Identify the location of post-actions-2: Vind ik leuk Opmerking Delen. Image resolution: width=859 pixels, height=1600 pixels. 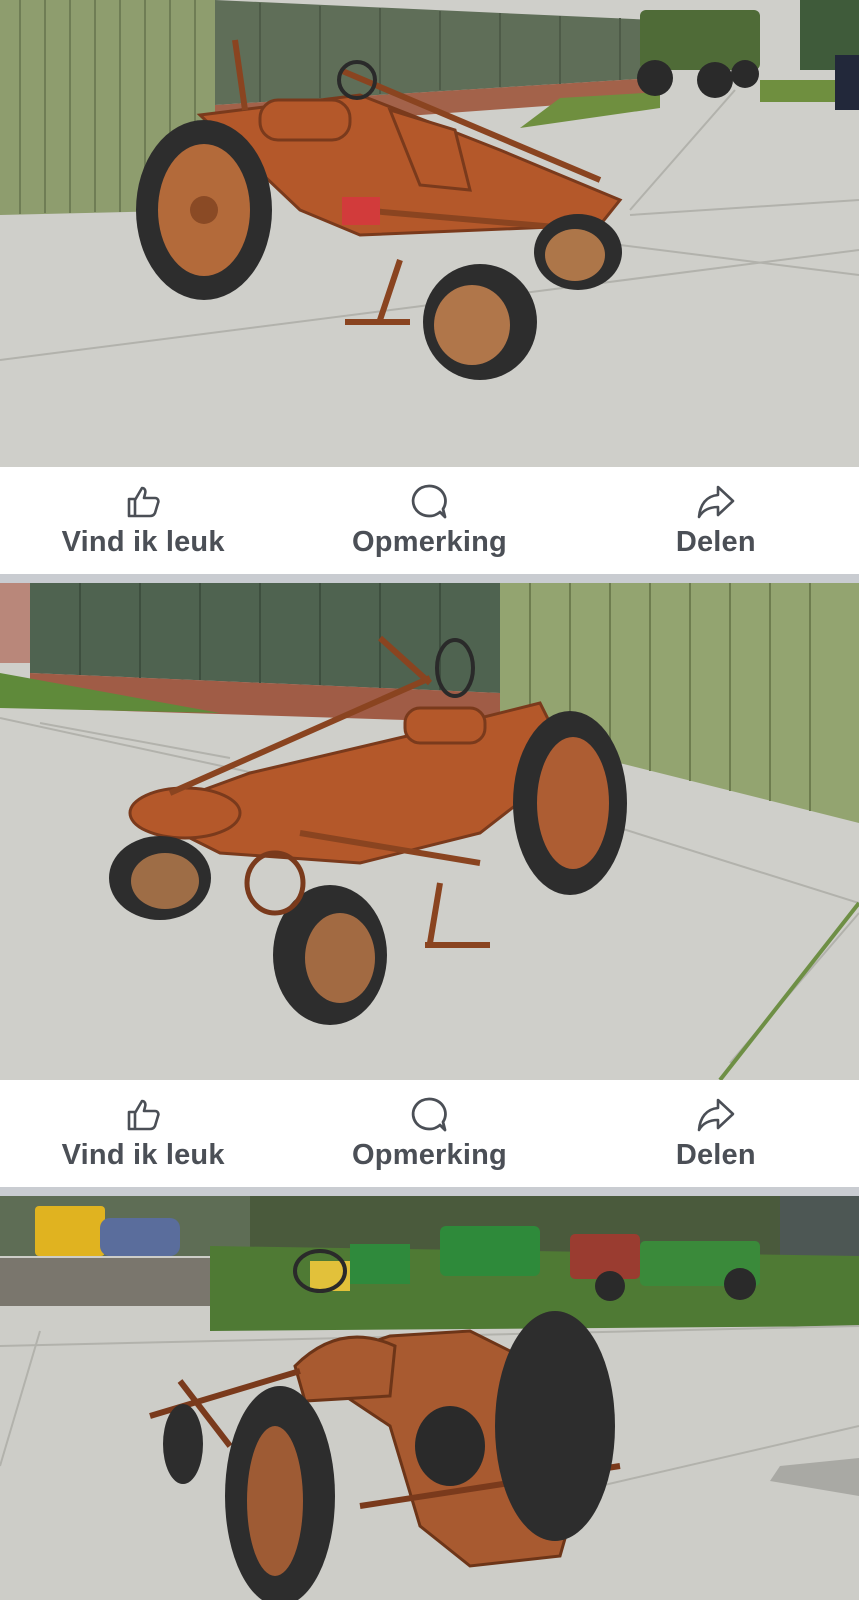
(429, 1133).